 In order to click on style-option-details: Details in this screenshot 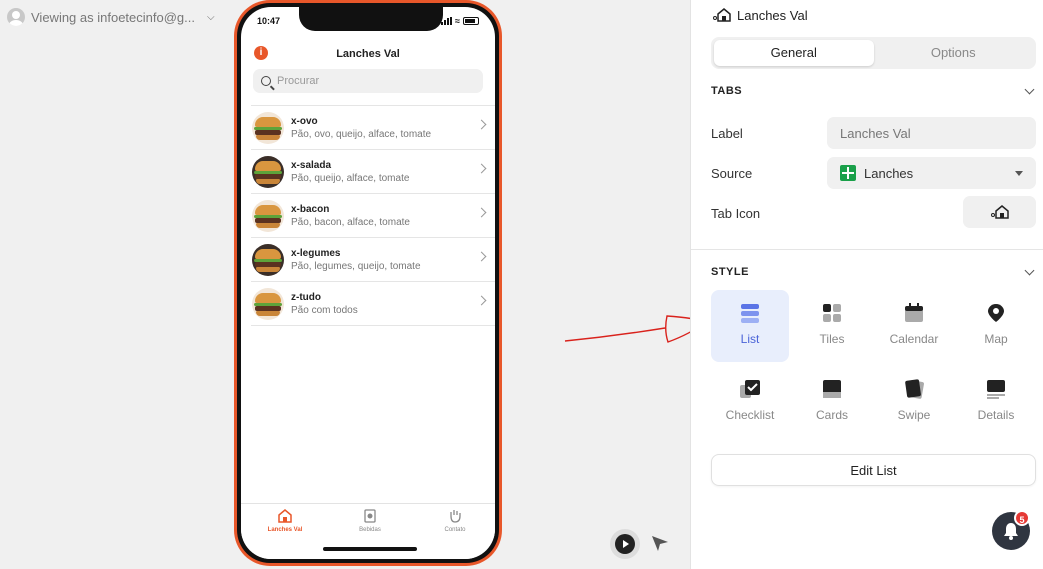, I will do `click(996, 402)`.